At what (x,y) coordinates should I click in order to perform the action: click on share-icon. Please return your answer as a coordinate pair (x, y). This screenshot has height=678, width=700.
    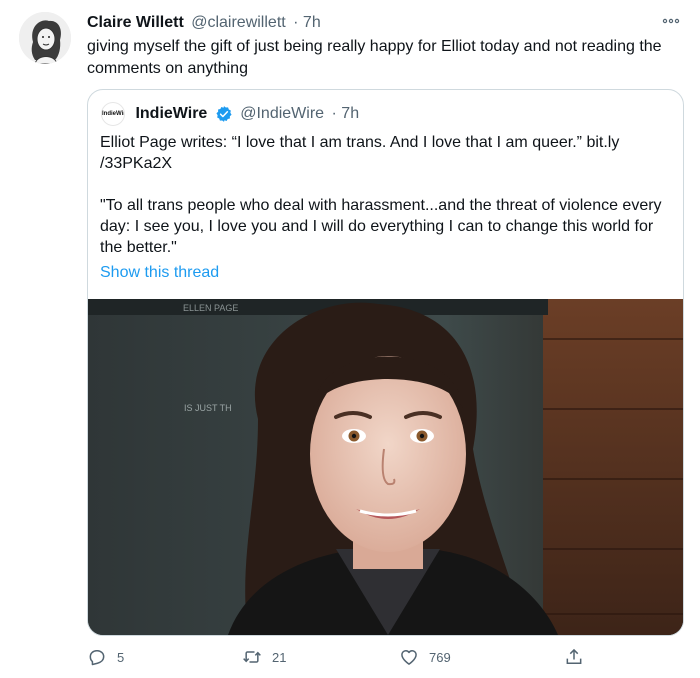
    Looking at the image, I should click on (574, 656).